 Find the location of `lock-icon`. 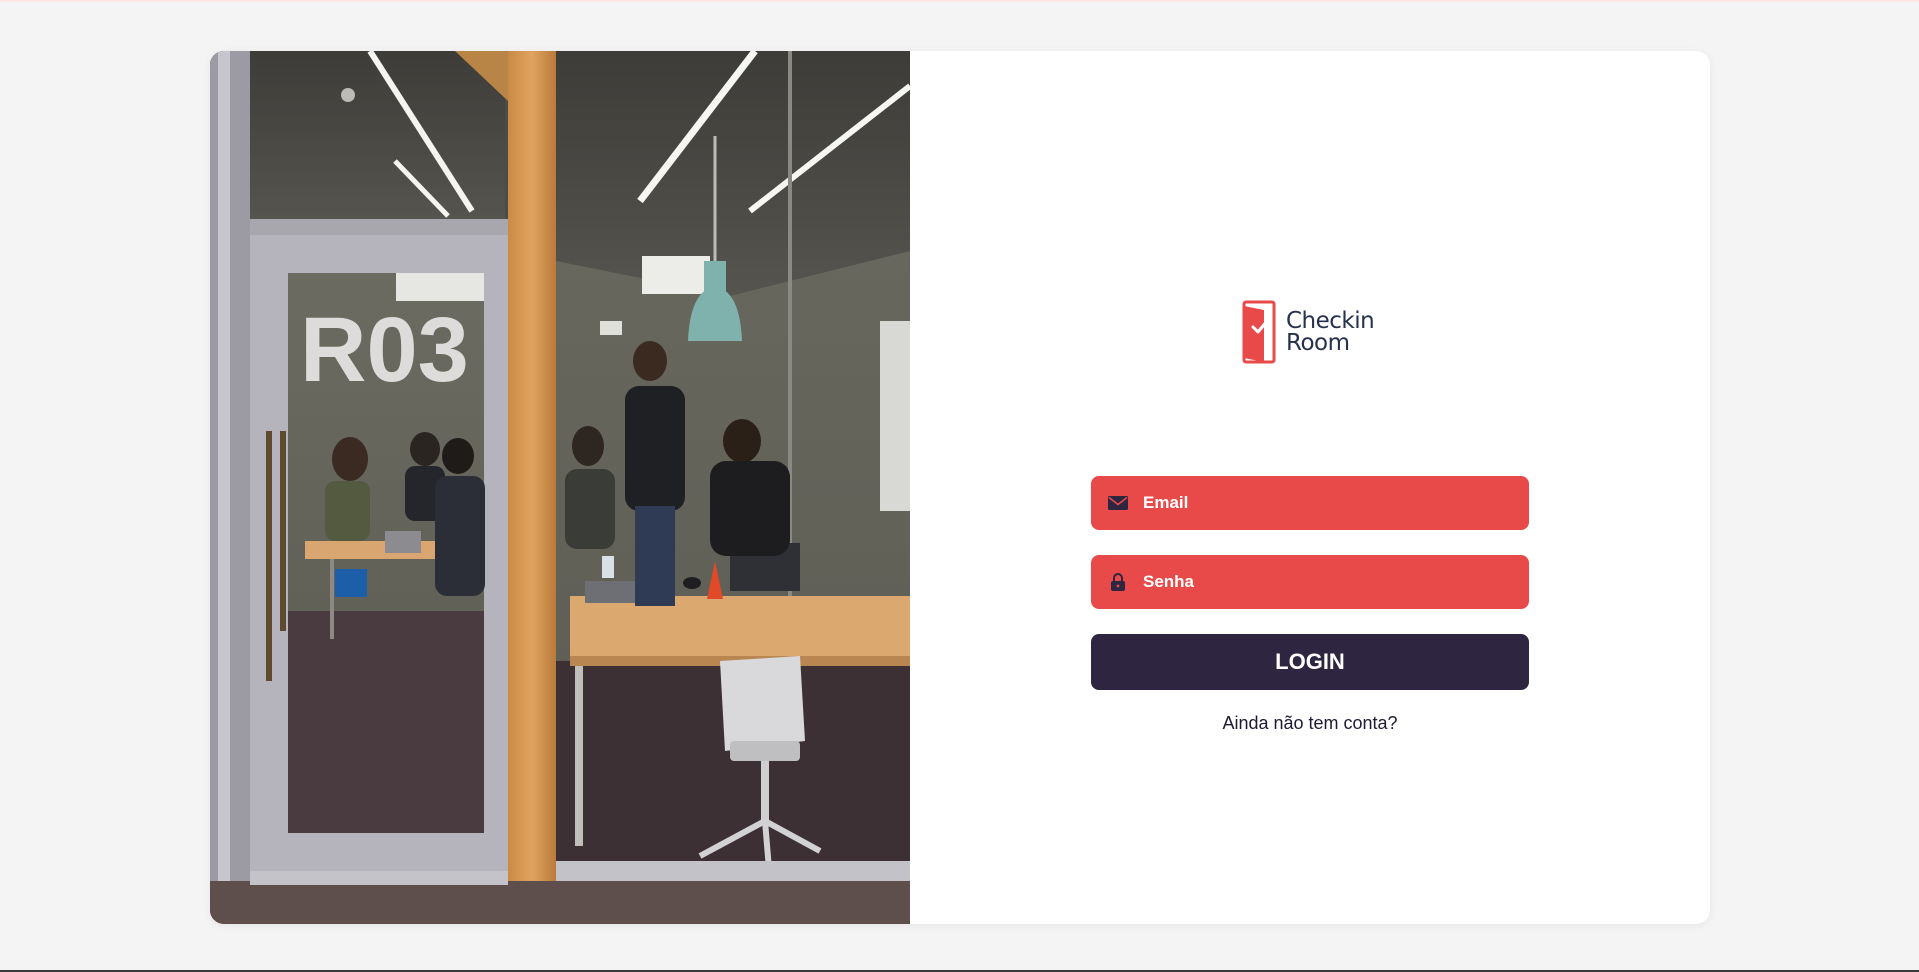

lock-icon is located at coordinates (1118, 582).